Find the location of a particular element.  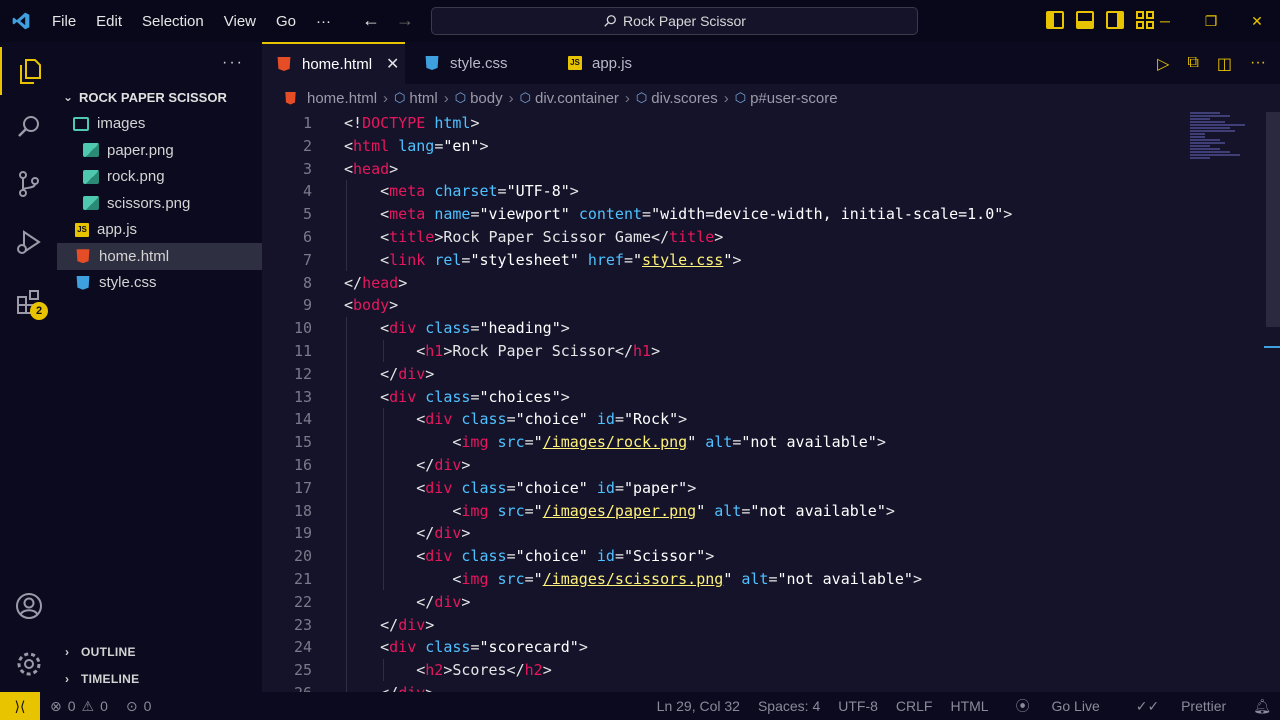

problems-indicator: ⊗ 0 ⚠ 0 ⊙ 0 is located at coordinates (100, 706).